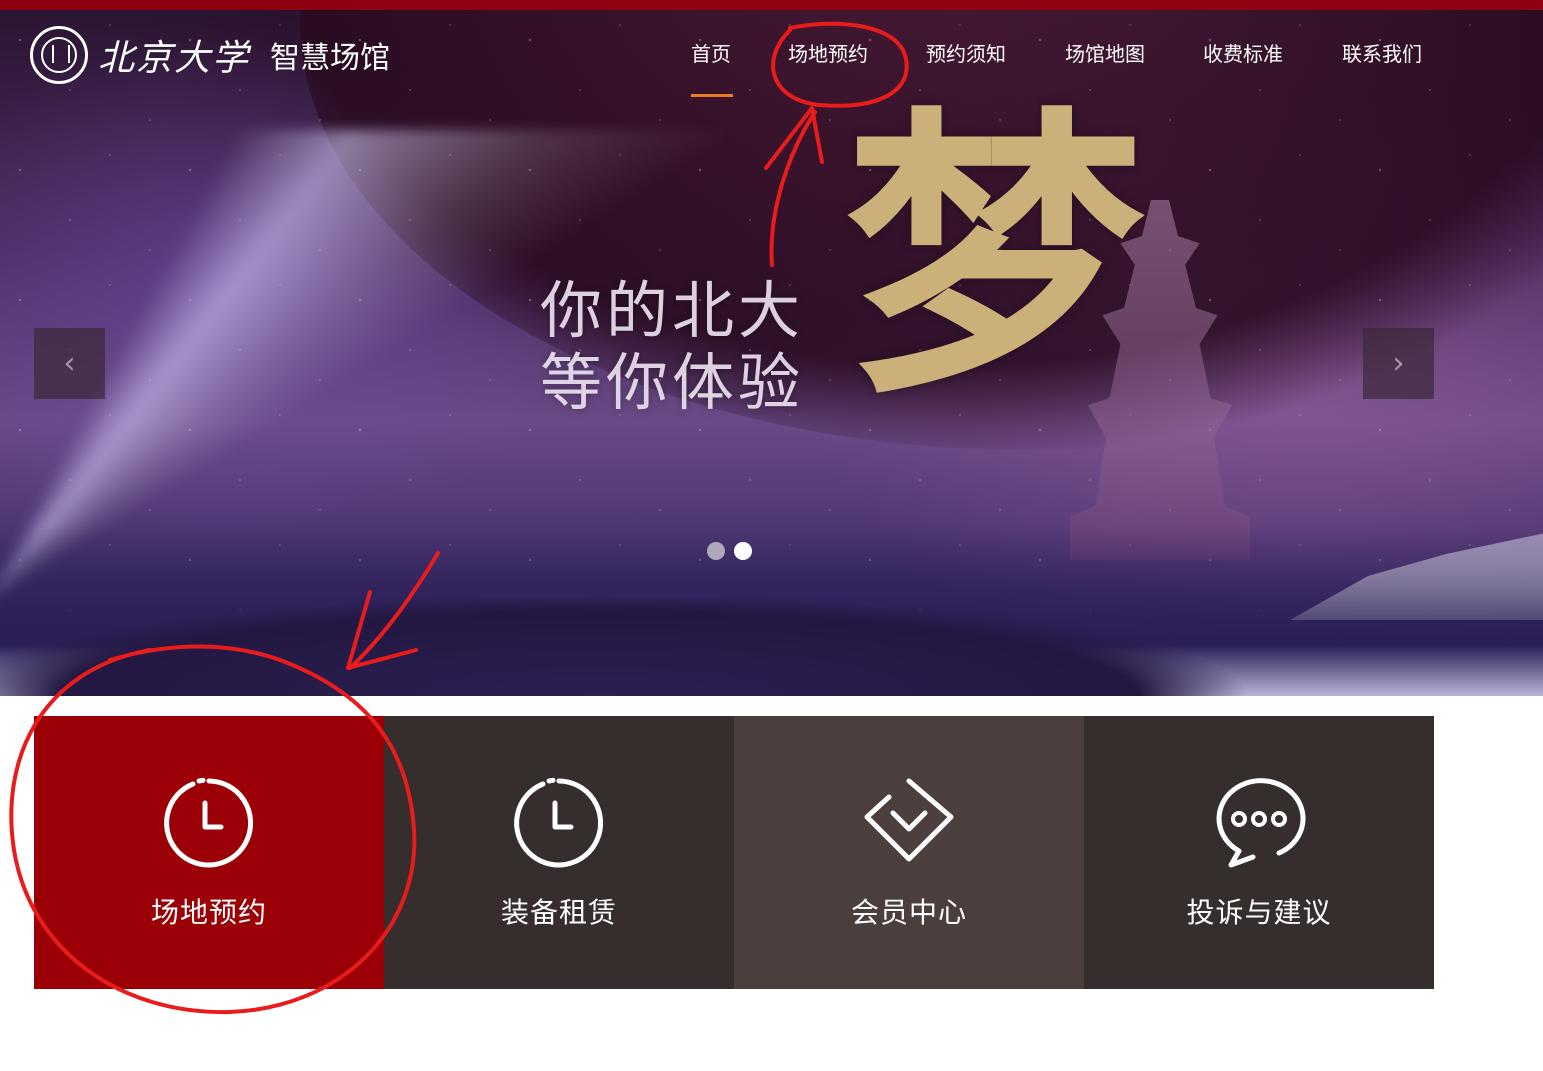  Describe the element at coordinates (729, 551) in the screenshot. I see `carousel-indicators` at that location.